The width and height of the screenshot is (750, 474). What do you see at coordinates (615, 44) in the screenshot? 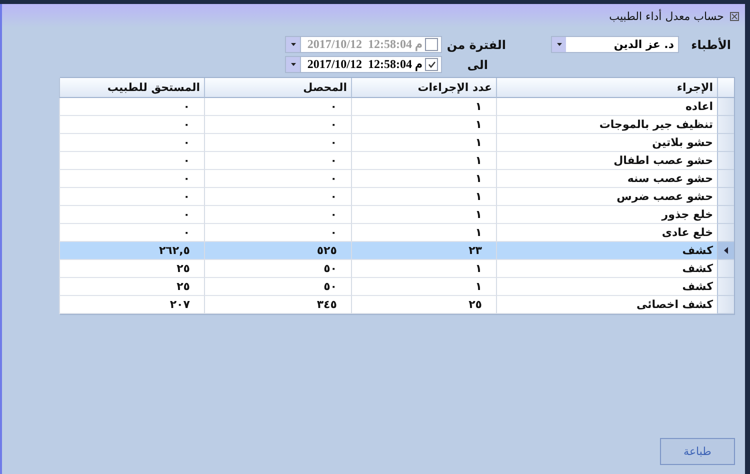
I see `doctor-dropdown: د. عز الدين` at bounding box center [615, 44].